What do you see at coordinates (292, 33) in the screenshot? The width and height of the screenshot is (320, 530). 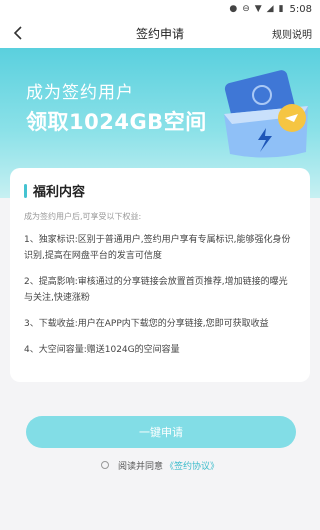 I see `rules-link: 规则说明` at bounding box center [292, 33].